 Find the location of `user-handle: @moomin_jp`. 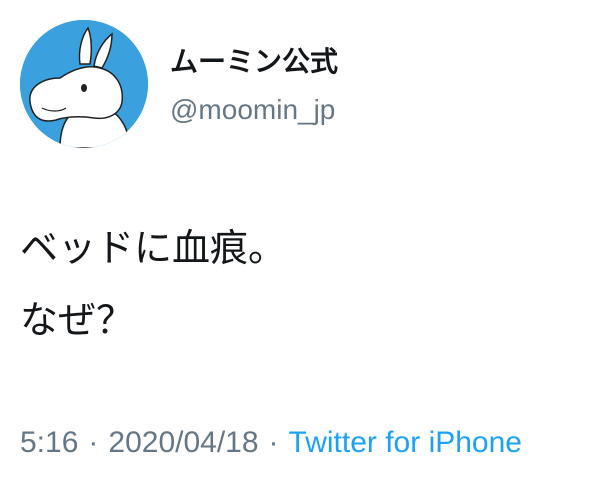

user-handle: @moomin_jp is located at coordinates (252, 110).